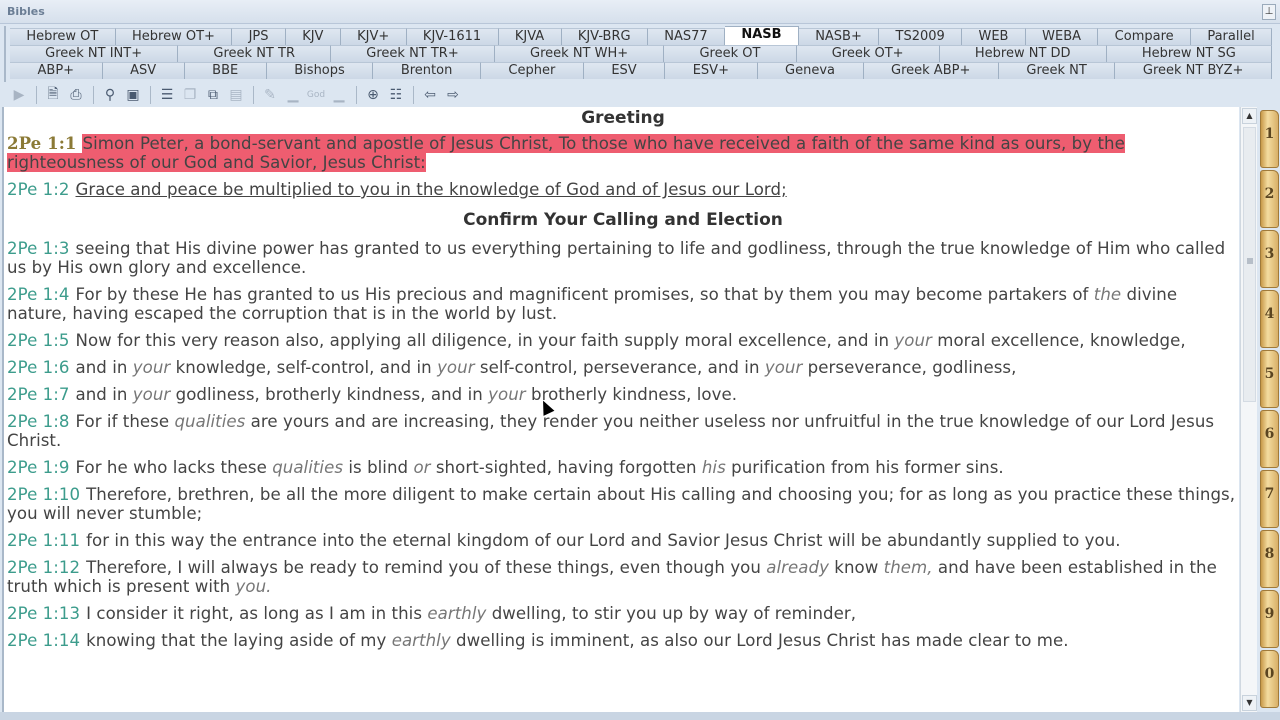 The image size is (1280, 720). I want to click on binoculars-search-icon: ⚲, so click(110, 95).